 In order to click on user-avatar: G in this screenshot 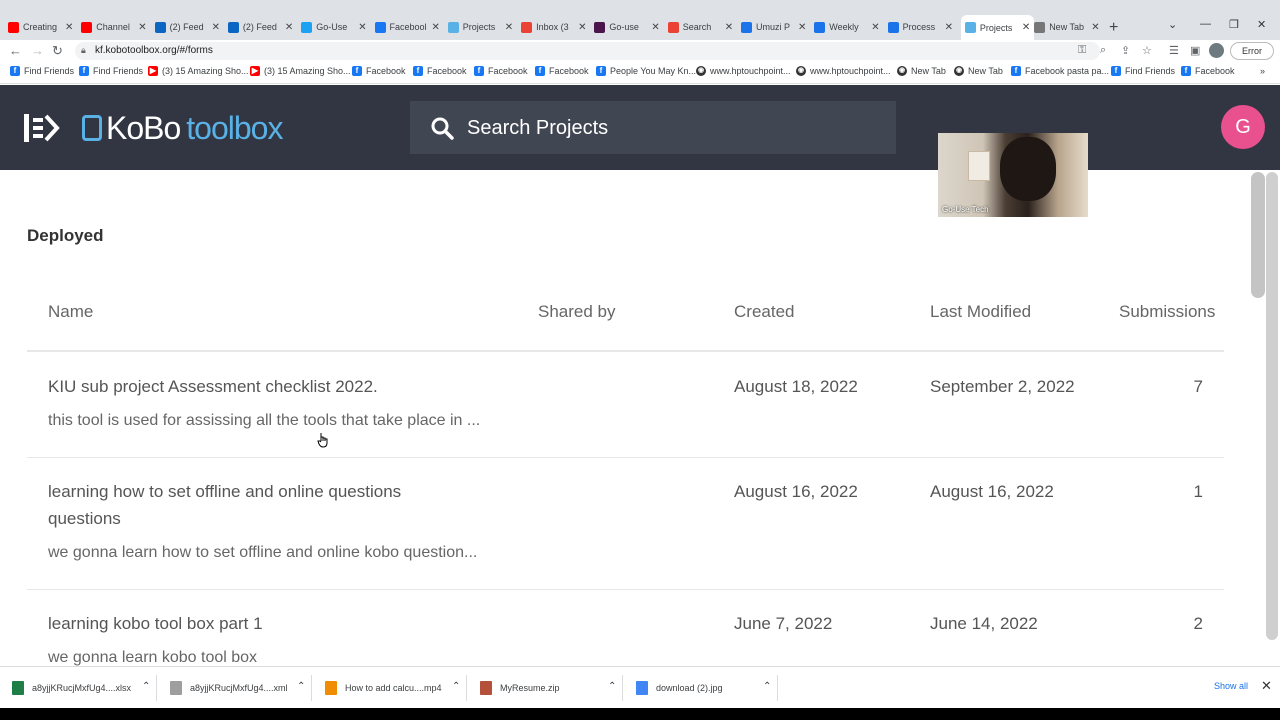, I will do `click(1243, 127)`.